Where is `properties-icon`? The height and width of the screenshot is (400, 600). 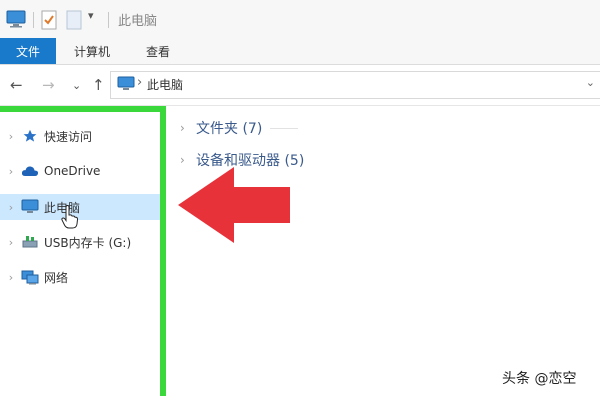 properties-icon is located at coordinates (49, 22).